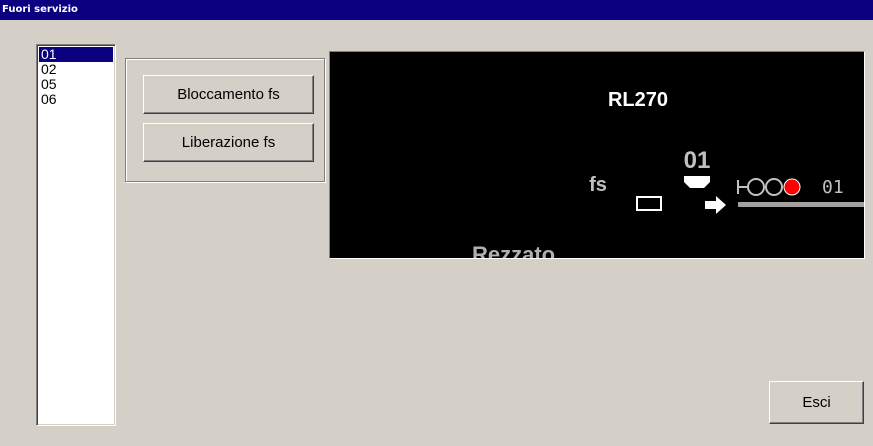 The image size is (873, 446). I want to click on fs-indicator-box, so click(649, 203).